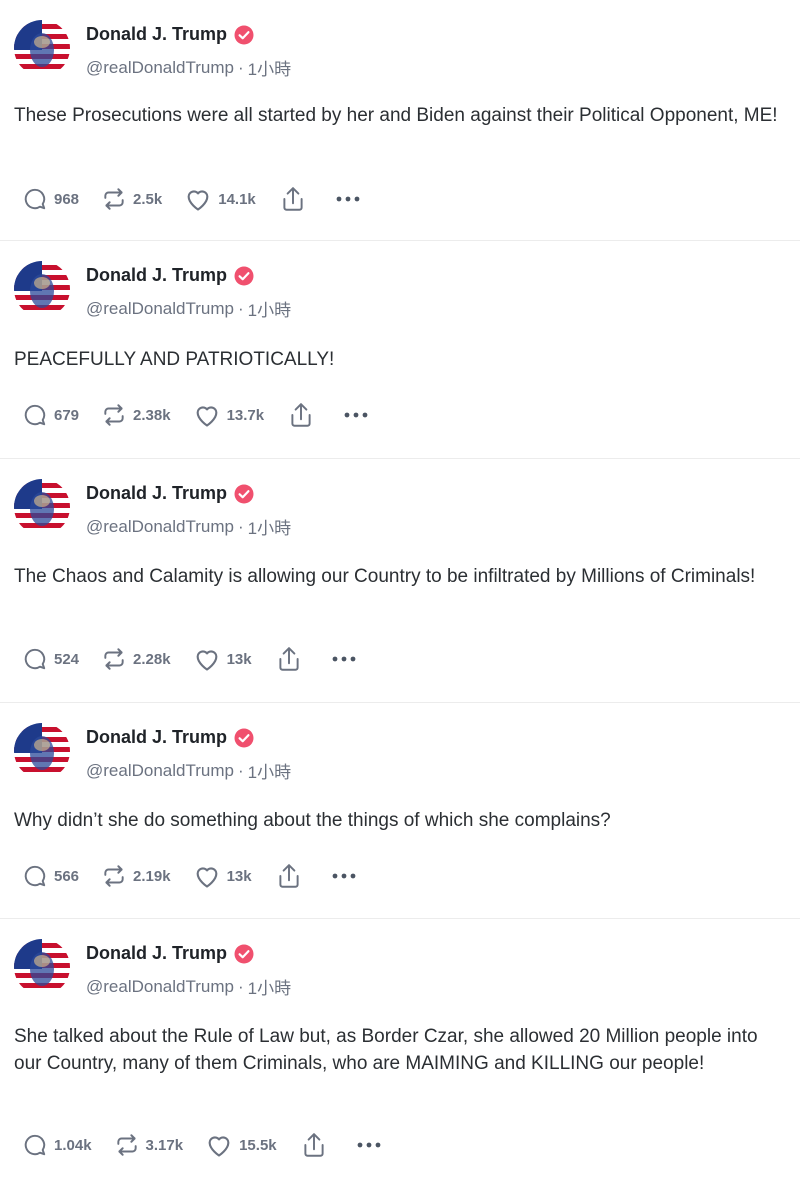  I want to click on post-actions: 679 2.38k 13.7k, so click(196, 415).